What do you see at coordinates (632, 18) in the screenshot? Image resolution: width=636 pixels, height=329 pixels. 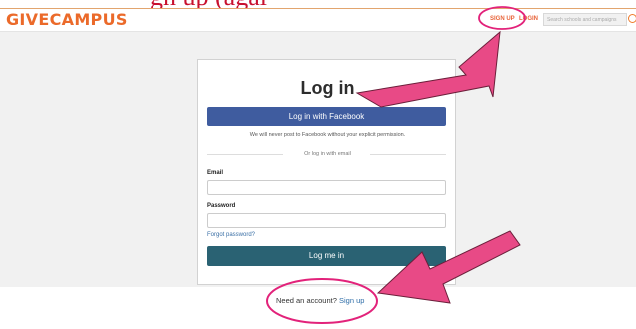 I see `search-icon` at bounding box center [632, 18].